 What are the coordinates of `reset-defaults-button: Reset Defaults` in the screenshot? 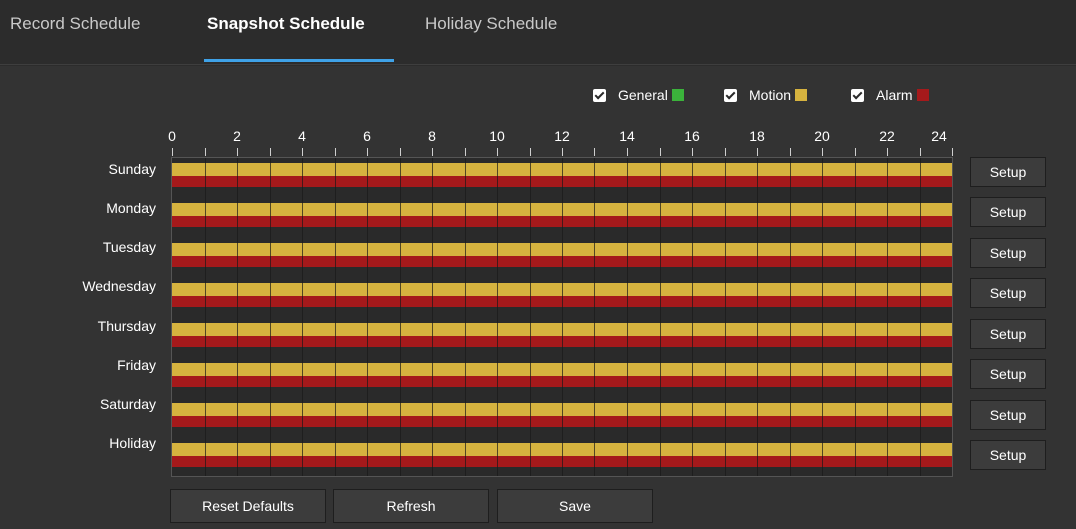 It's located at (248, 506).